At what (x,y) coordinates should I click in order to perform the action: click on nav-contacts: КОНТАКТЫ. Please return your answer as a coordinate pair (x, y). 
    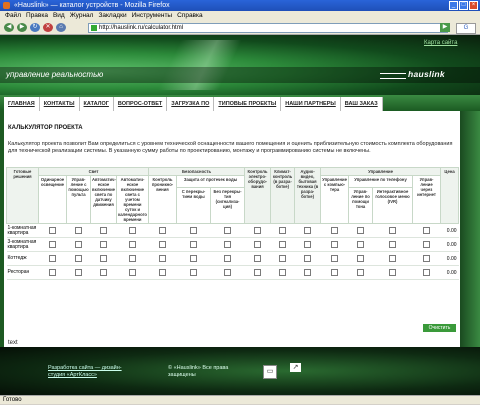
    Looking at the image, I should click on (60, 104).